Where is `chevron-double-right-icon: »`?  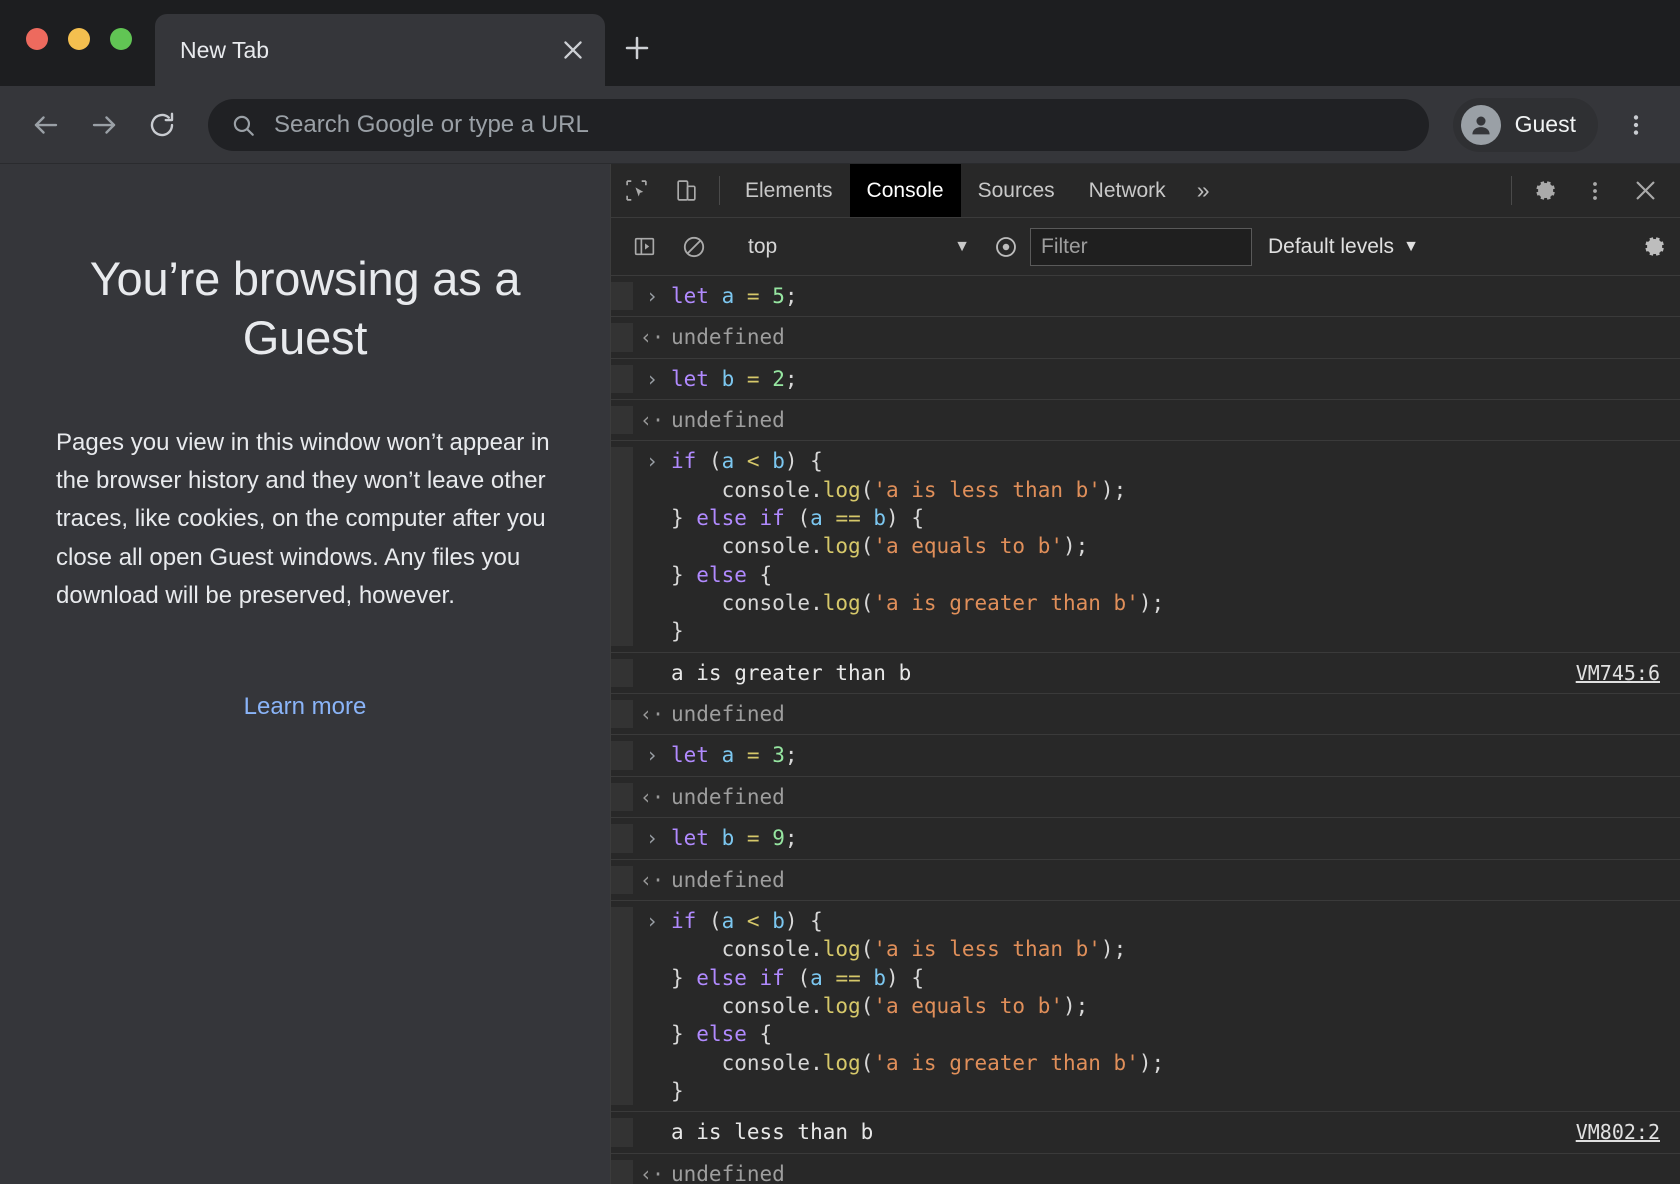
chevron-double-right-icon: » is located at coordinates (1203, 190).